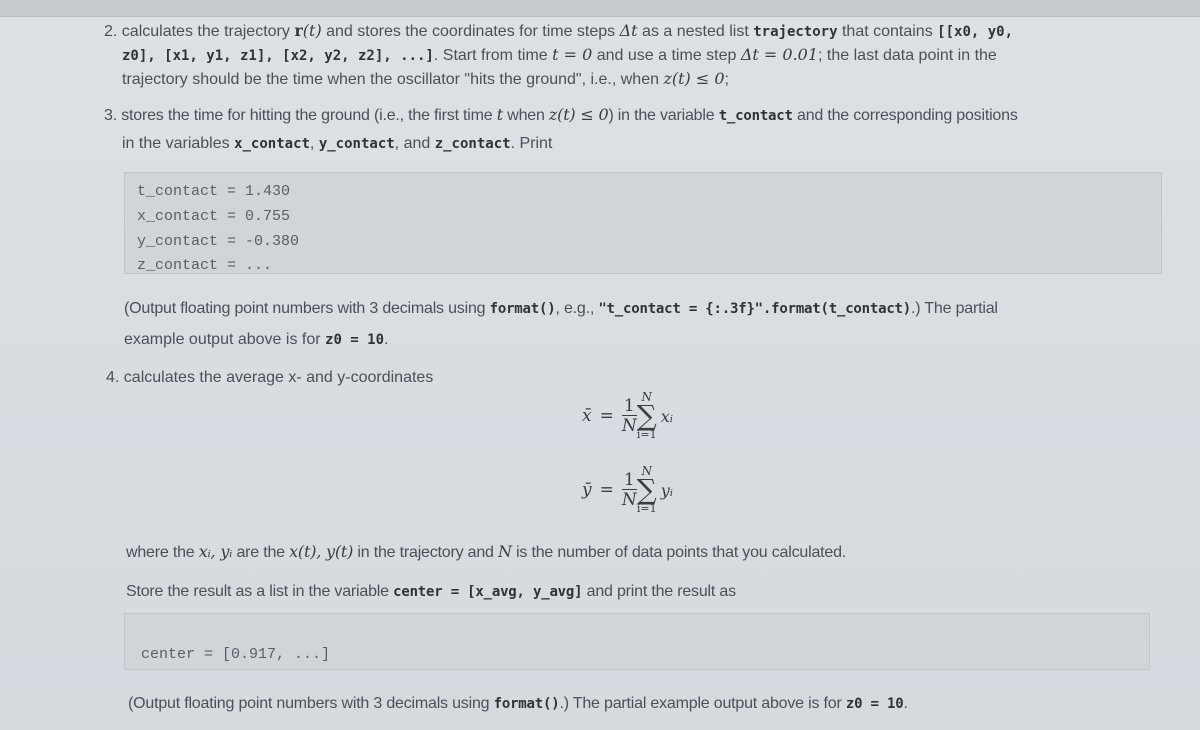  Describe the element at coordinates (110, 115) in the screenshot. I see `item3-number: 3.` at that location.